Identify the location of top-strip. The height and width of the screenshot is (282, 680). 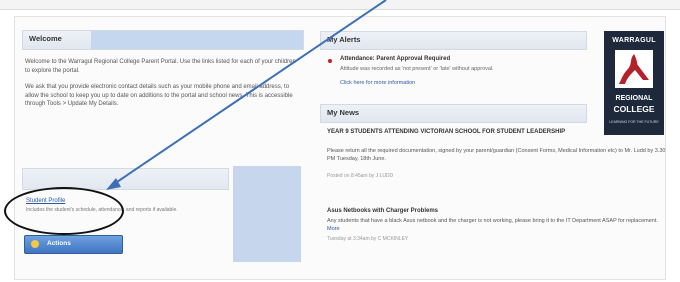
(340, 5).